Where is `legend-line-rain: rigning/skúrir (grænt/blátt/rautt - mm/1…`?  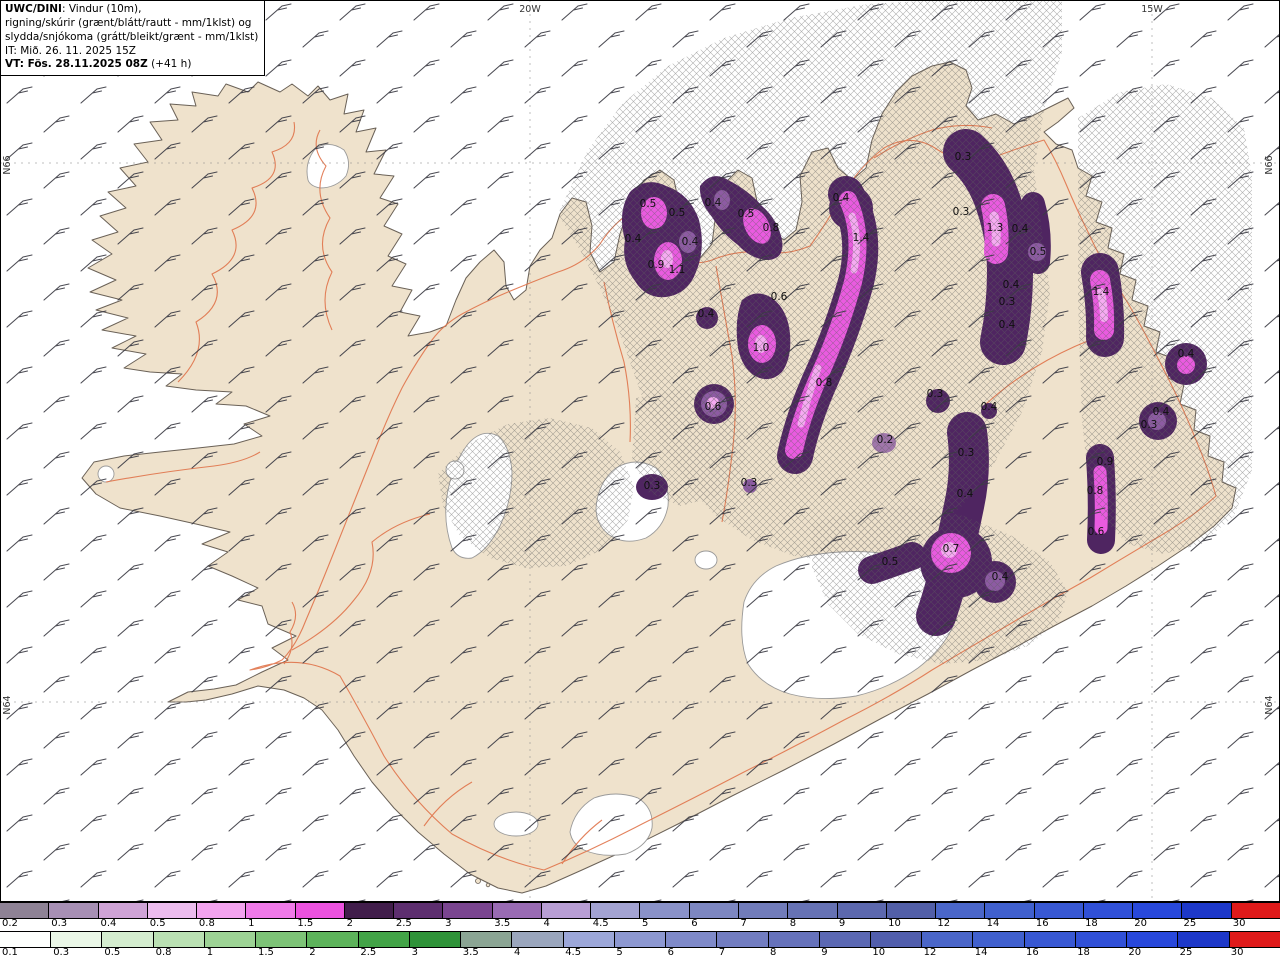
legend-line-rain: rigning/skúrir (grænt/blátt/rautt - mm/1… is located at coordinates (128, 22).